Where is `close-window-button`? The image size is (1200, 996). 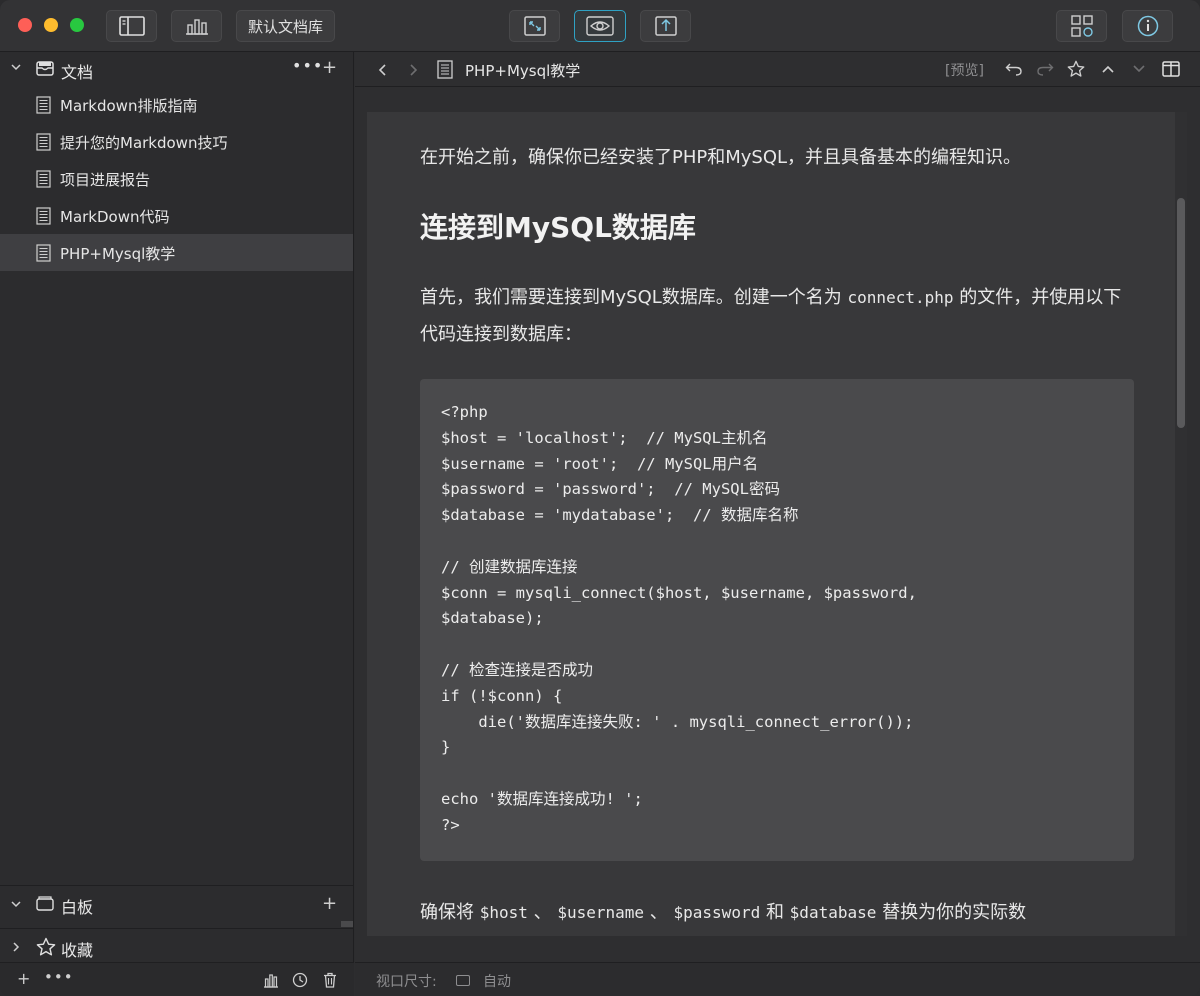 close-window-button is located at coordinates (25, 25).